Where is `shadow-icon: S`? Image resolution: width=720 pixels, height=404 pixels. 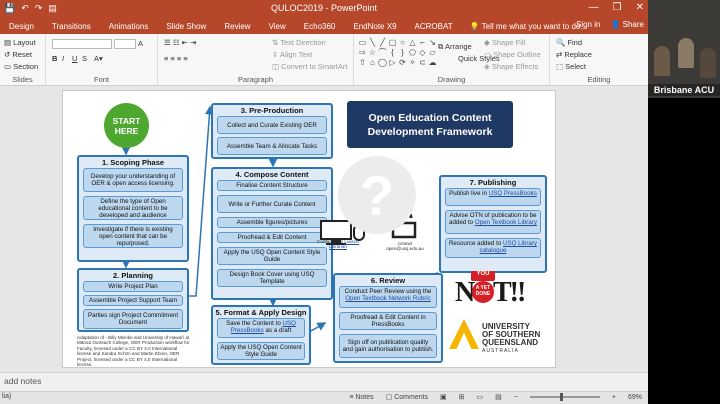 shadow-icon: S is located at coordinates (84, 58).